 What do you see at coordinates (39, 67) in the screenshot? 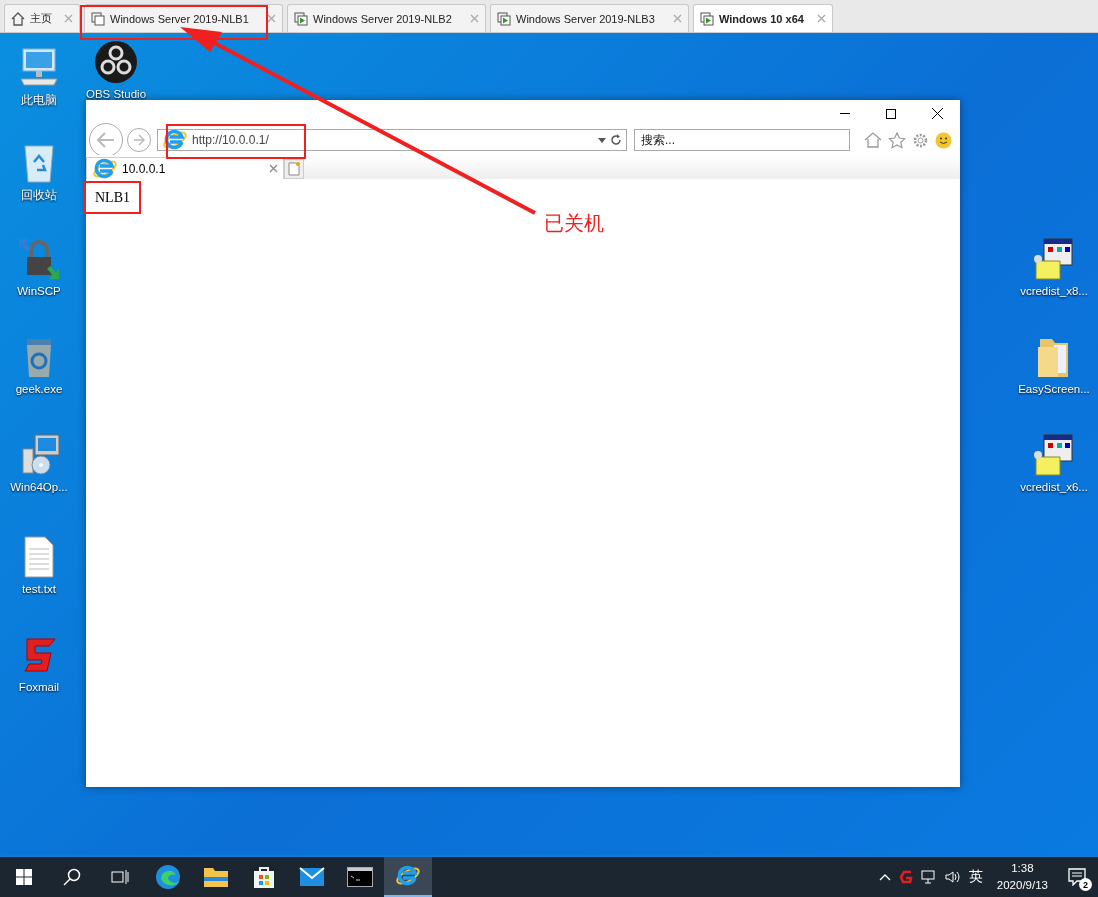
I see `computer-icon` at bounding box center [39, 67].